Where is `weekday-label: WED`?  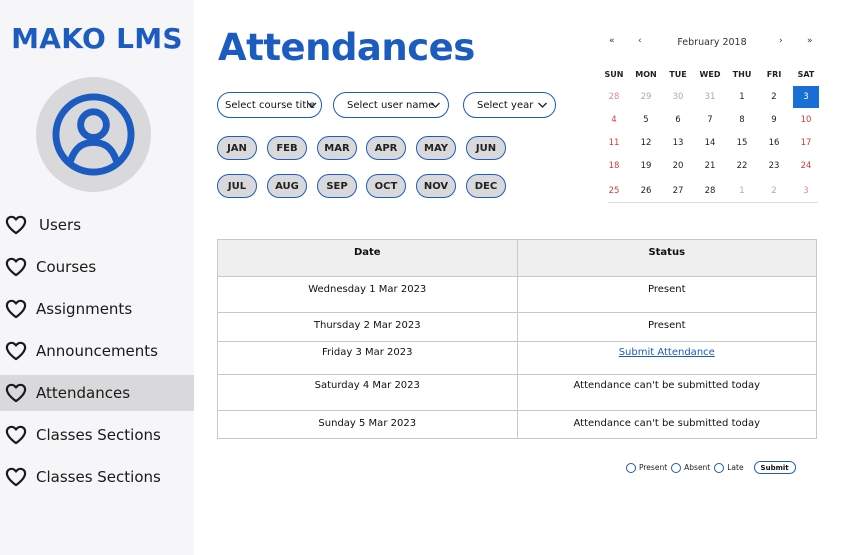
weekday-label: WED is located at coordinates (710, 74).